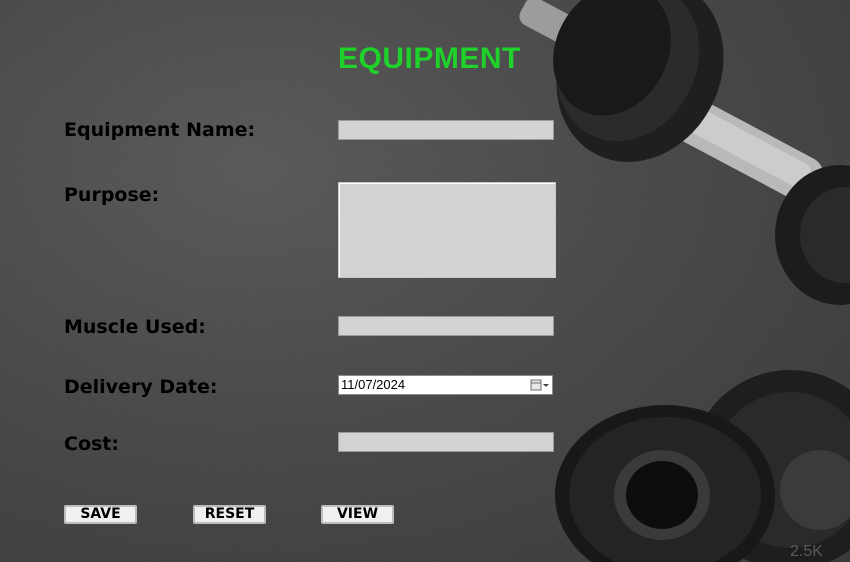  Describe the element at coordinates (447, 230) in the screenshot. I see `purpose-textarea` at that location.